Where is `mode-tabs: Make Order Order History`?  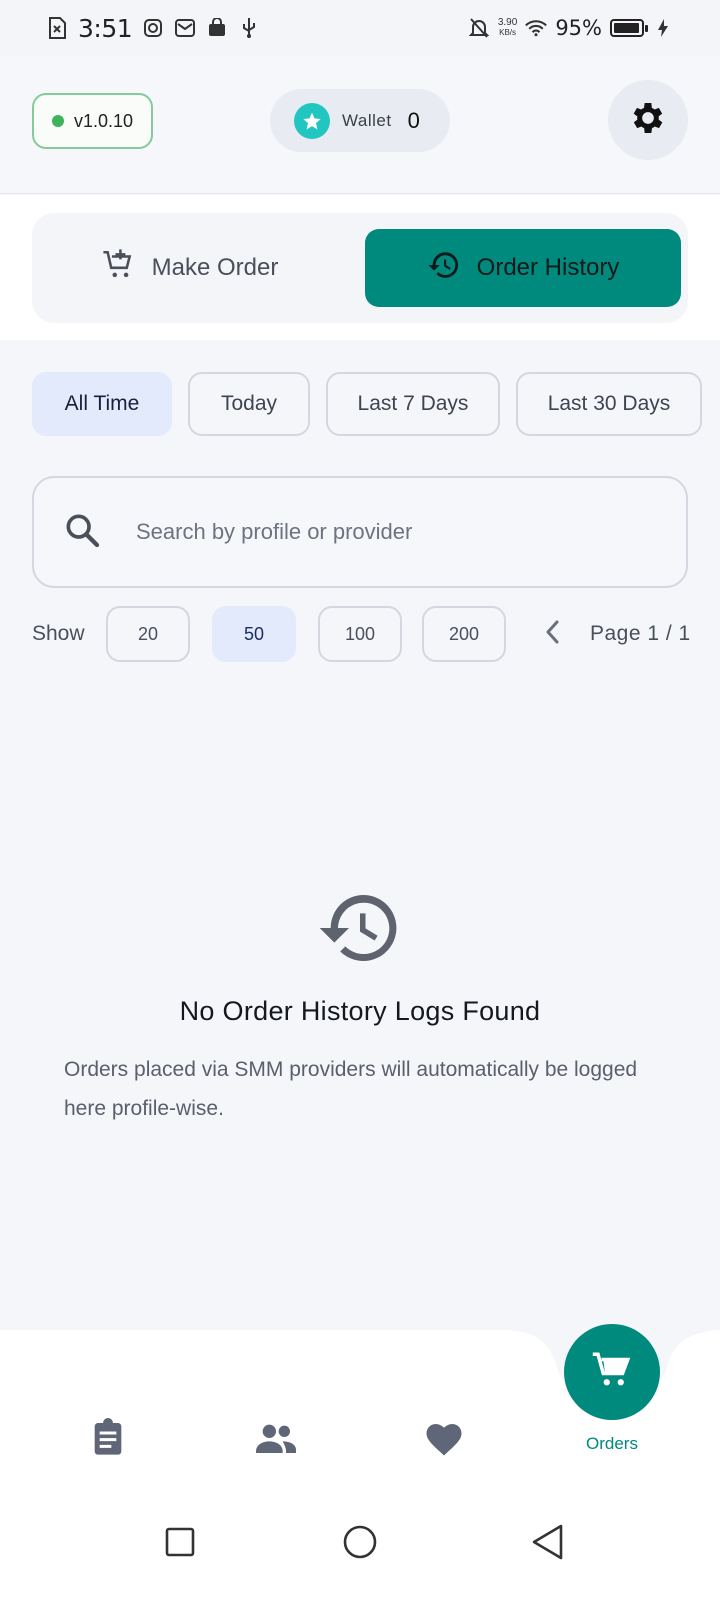 mode-tabs: Make Order Order History is located at coordinates (360, 268).